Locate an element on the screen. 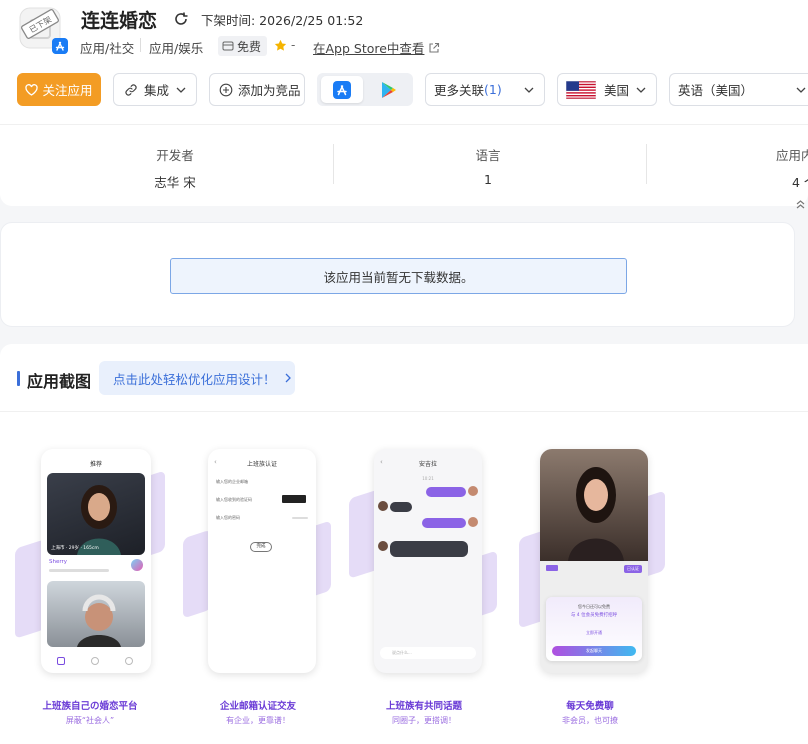 The height and width of the screenshot is (744, 808). stat-value: 志华 宋 is located at coordinates (175, 182).